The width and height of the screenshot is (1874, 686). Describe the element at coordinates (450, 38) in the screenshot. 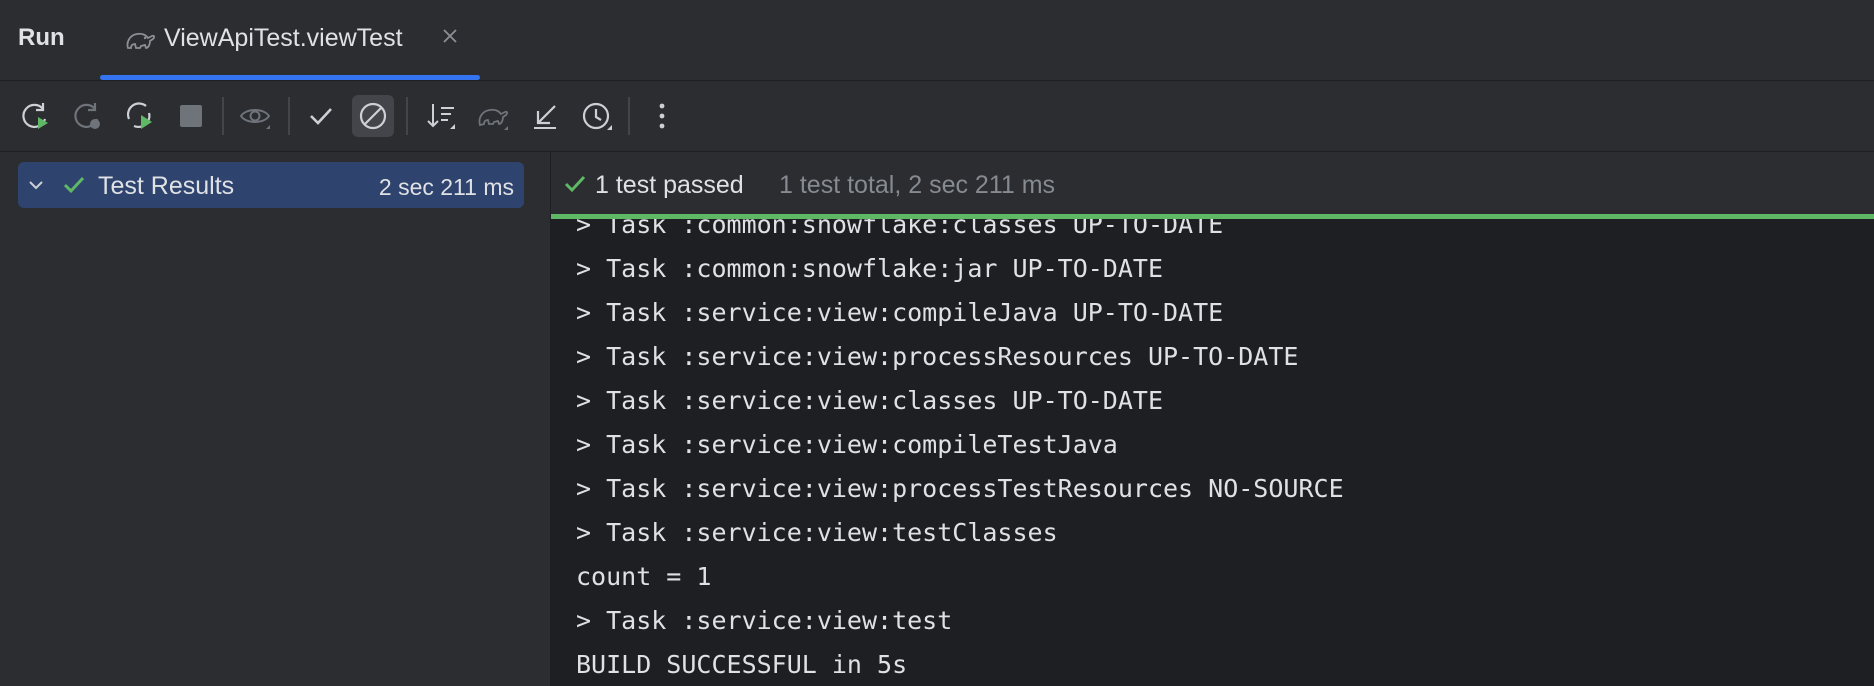

I see `close-icon` at that location.